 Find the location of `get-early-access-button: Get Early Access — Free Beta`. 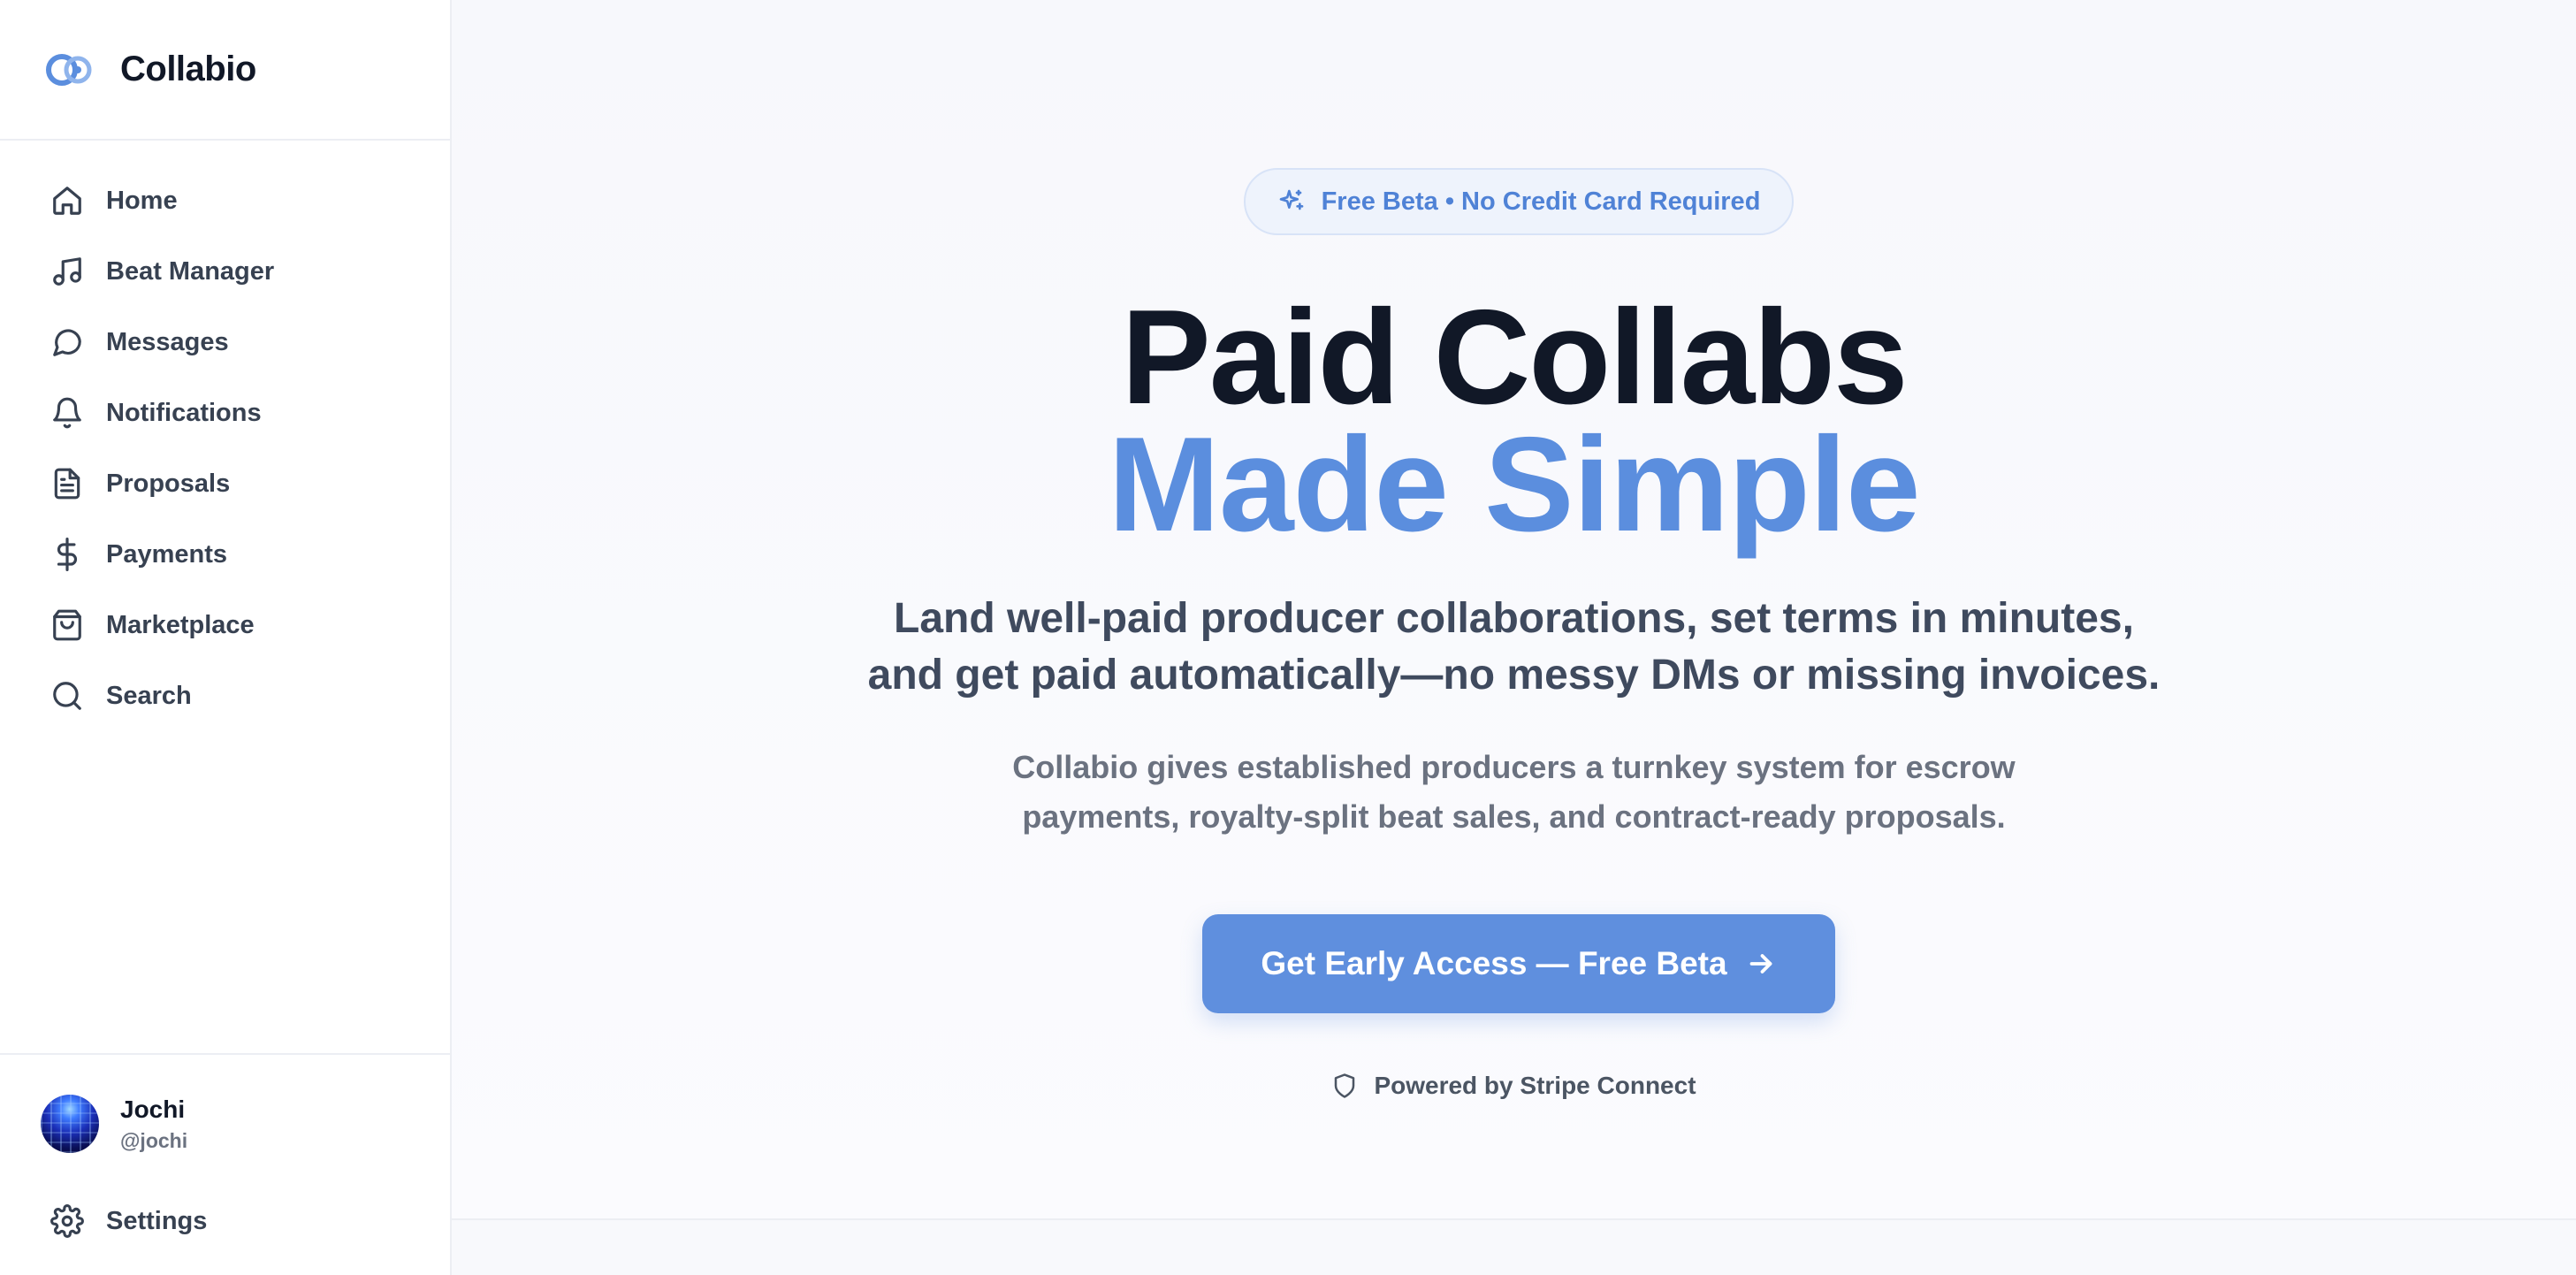

get-early-access-button: Get Early Access — Free Beta is located at coordinates (1518, 963).